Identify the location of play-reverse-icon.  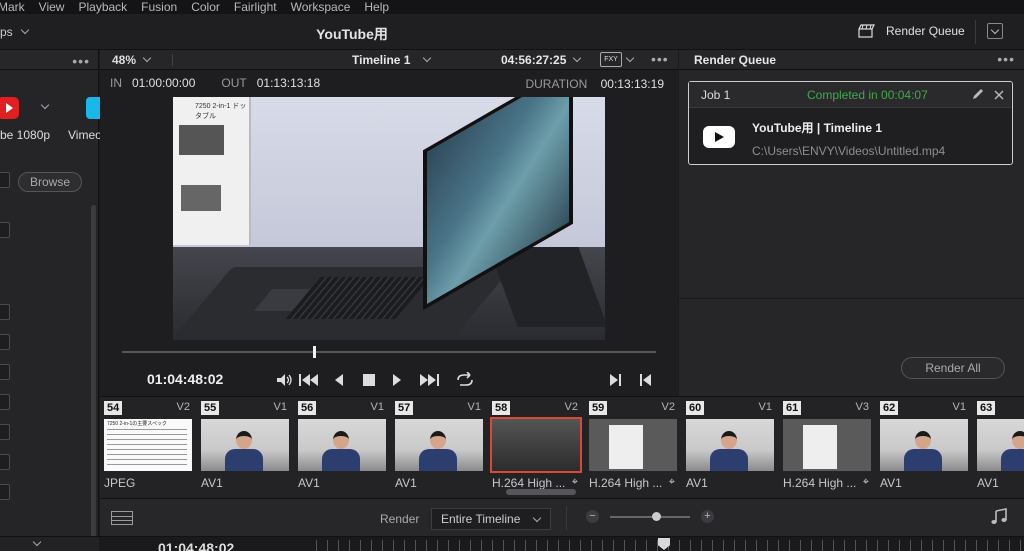
(339, 380).